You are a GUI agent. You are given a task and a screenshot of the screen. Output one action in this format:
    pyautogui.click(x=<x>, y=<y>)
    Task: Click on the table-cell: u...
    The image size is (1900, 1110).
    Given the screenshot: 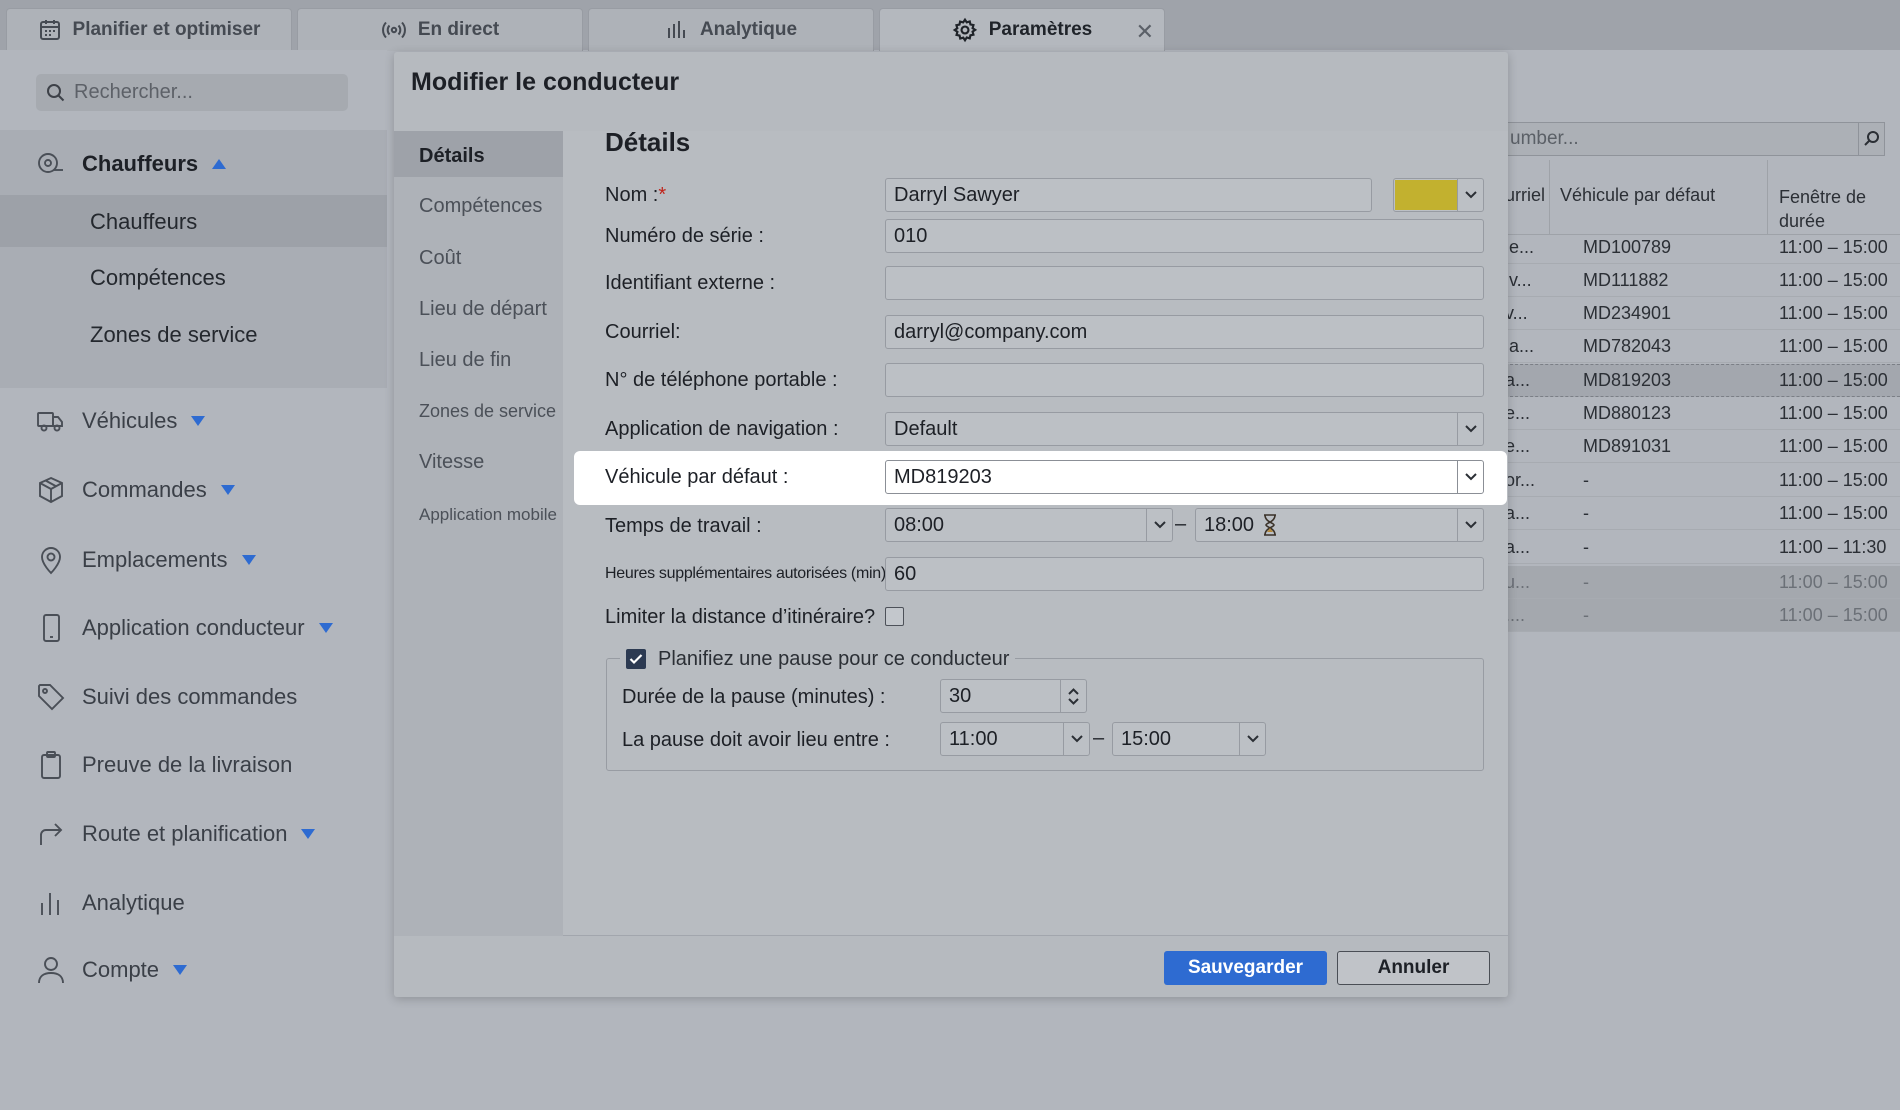 What is the action you would take?
    pyautogui.click(x=1518, y=581)
    